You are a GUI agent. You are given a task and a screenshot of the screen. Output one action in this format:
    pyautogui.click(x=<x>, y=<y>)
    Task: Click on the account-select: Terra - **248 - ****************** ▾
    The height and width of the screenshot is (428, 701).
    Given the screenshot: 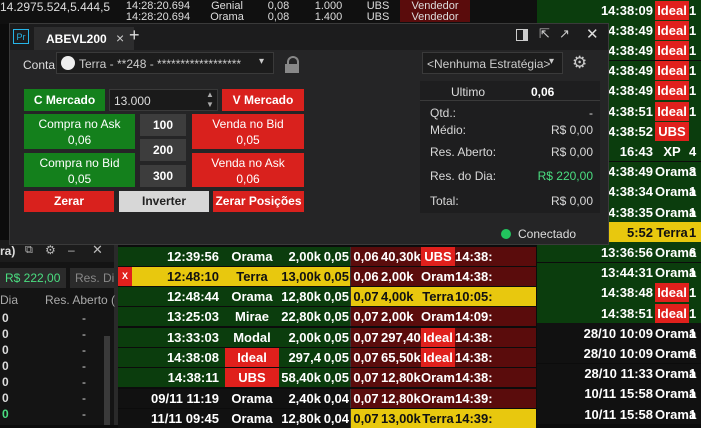 What is the action you would take?
    pyautogui.click(x=165, y=63)
    